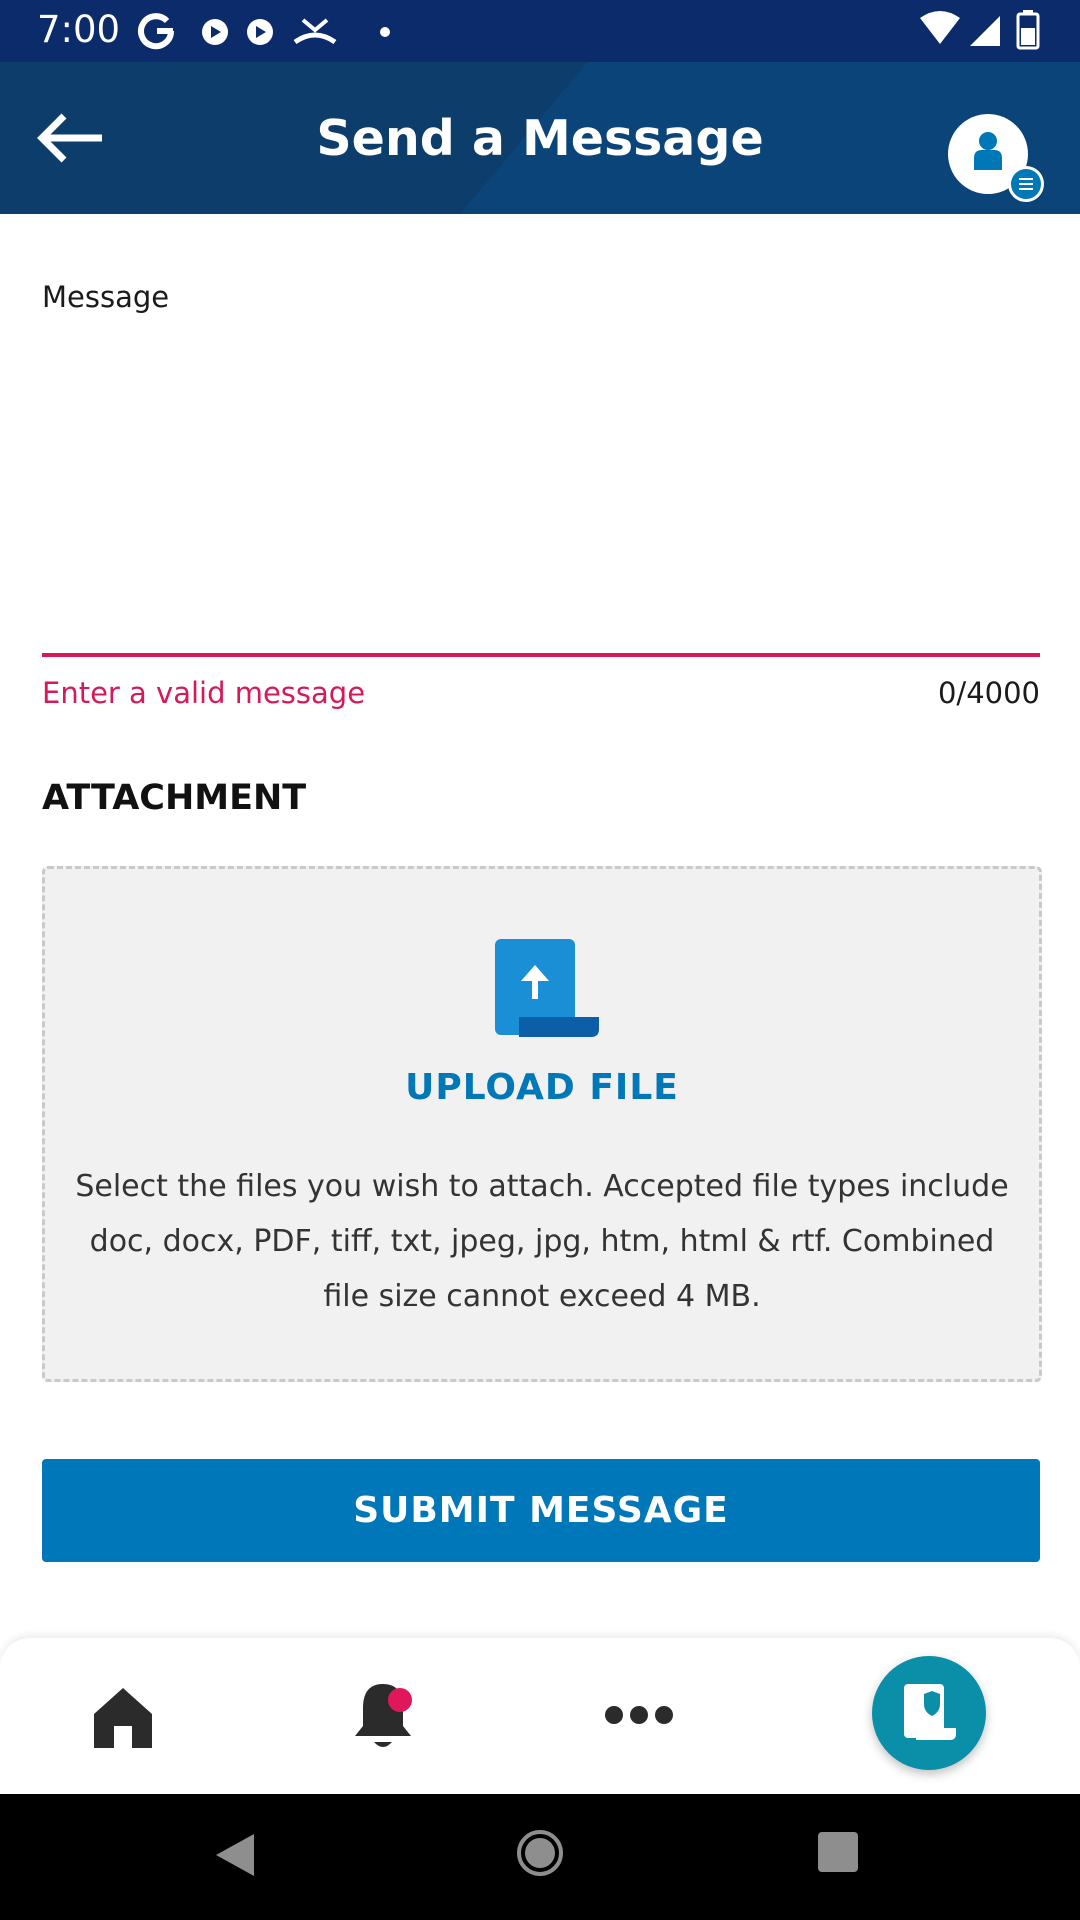 Image resolution: width=1080 pixels, height=1920 pixels. I want to click on error-text: Enter a valid message, so click(204, 693).